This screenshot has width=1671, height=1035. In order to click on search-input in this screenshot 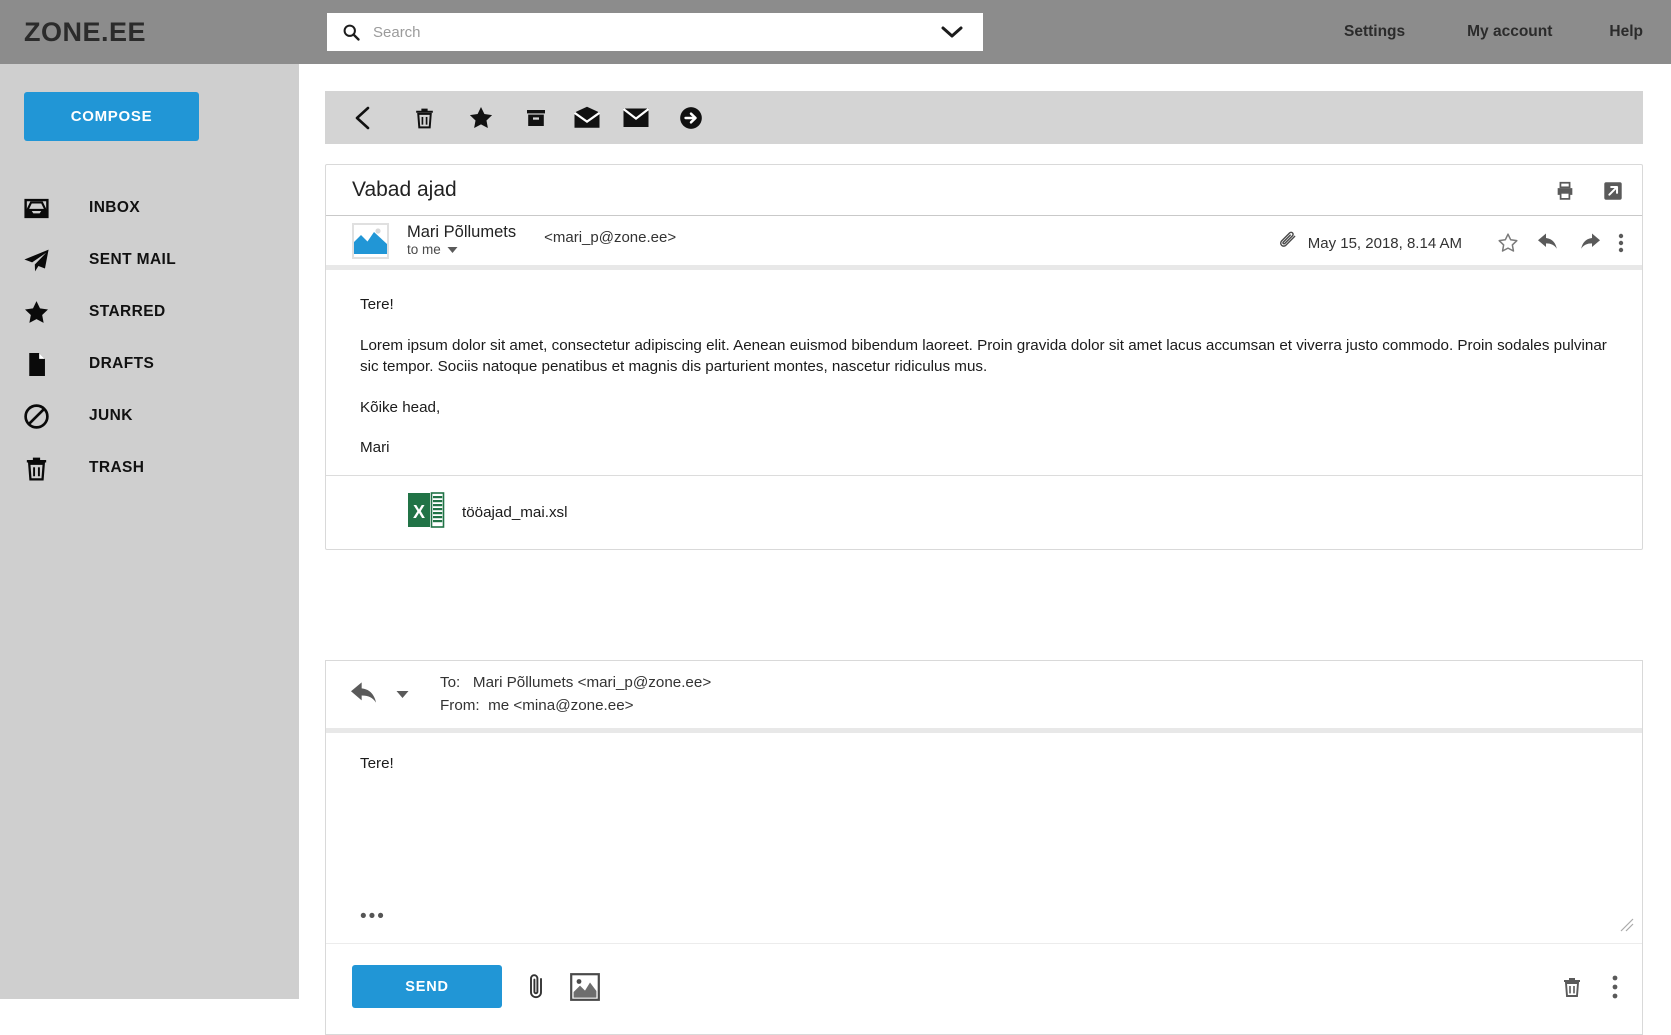, I will do `click(655, 32)`.